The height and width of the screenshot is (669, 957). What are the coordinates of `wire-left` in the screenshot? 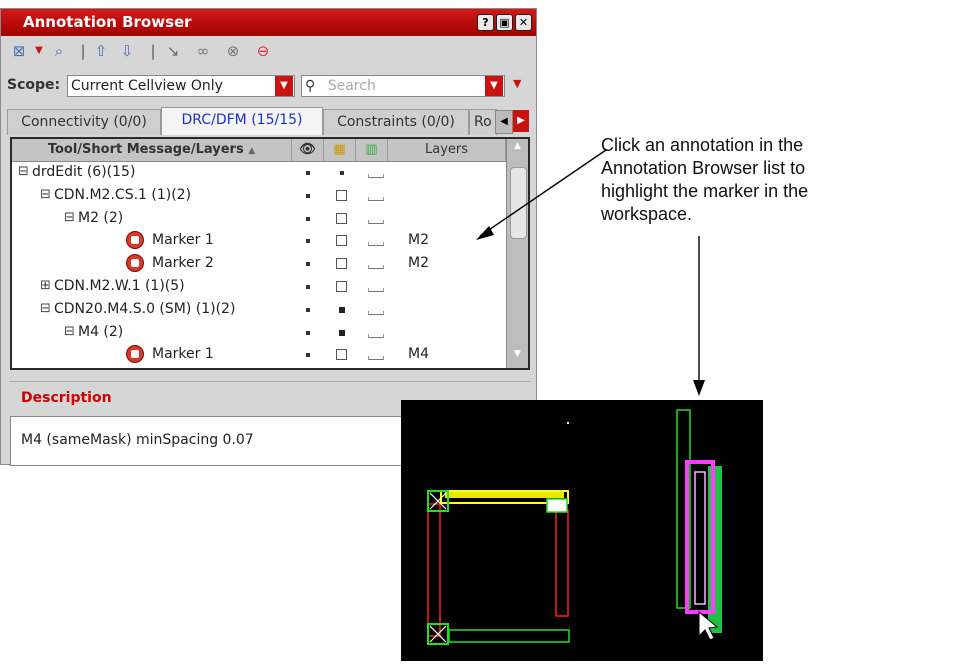 It's located at (434, 570).